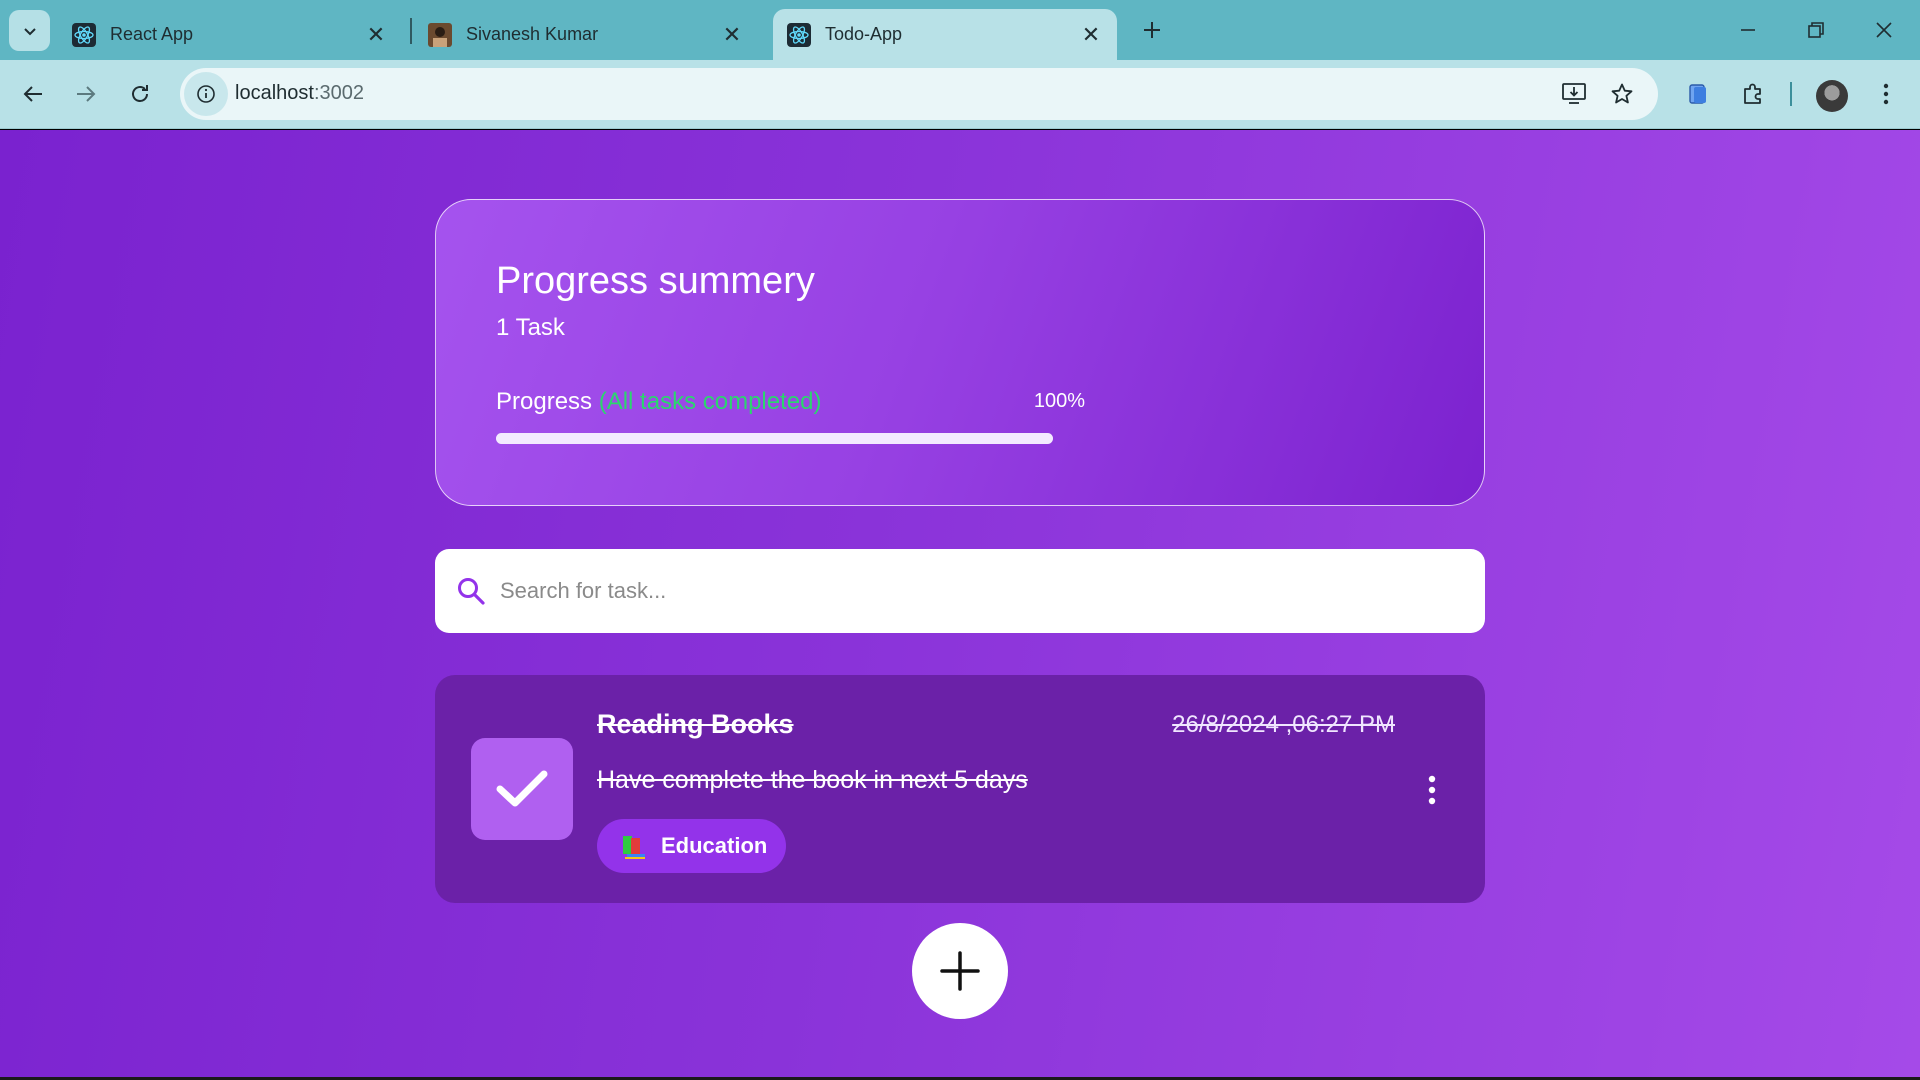 The width and height of the screenshot is (1920, 1080). What do you see at coordinates (152, 34) in the screenshot?
I see `tab-title: React App` at bounding box center [152, 34].